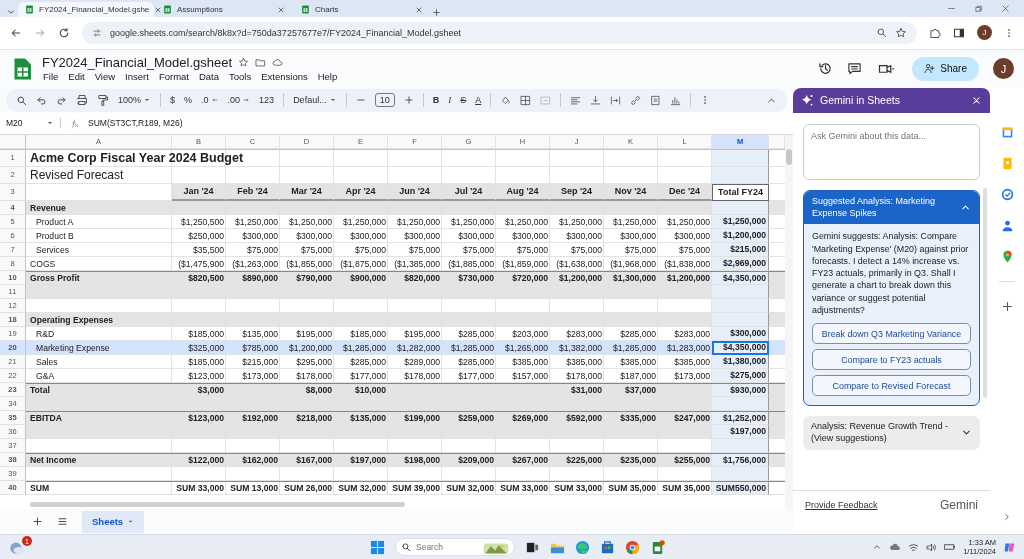  What do you see at coordinates (826, 69) in the screenshot?
I see `history-icon` at bounding box center [826, 69].